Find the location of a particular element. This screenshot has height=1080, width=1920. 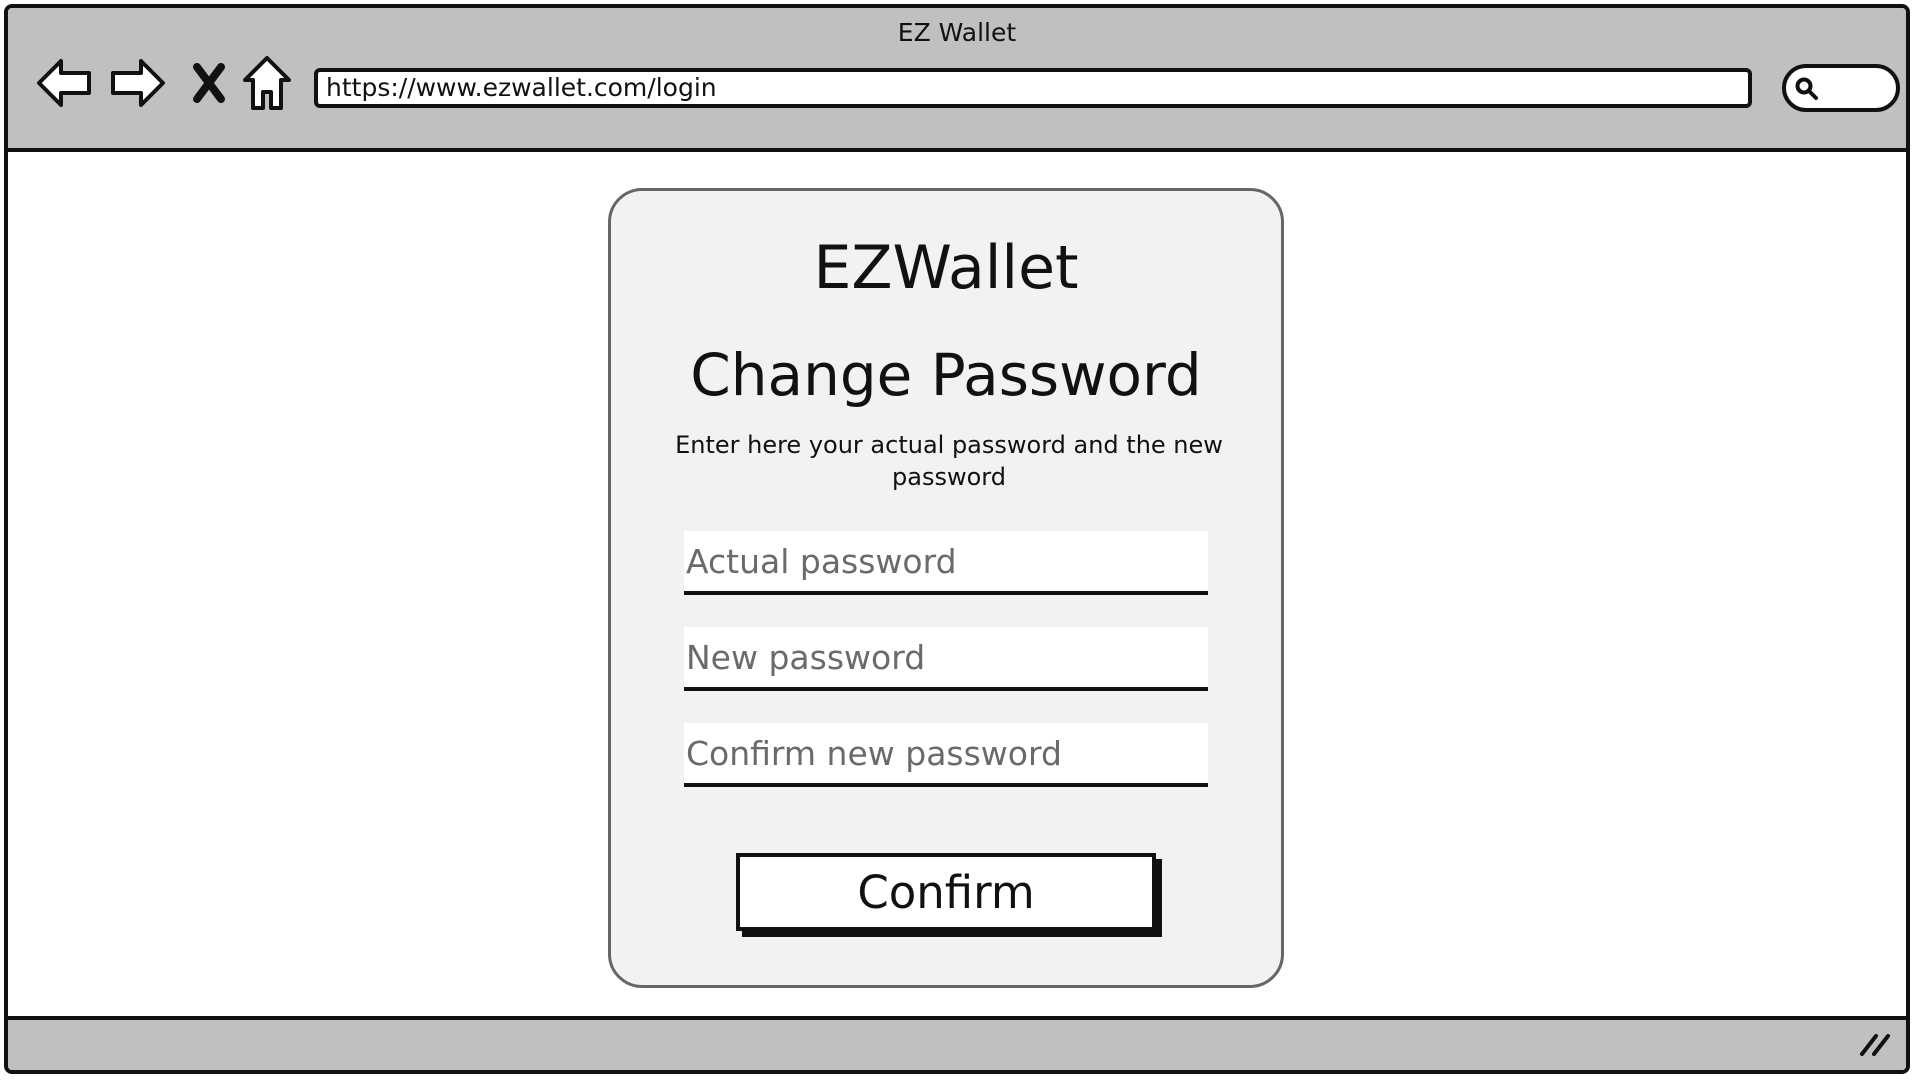

confirm-new-password-field is located at coordinates (946, 755).